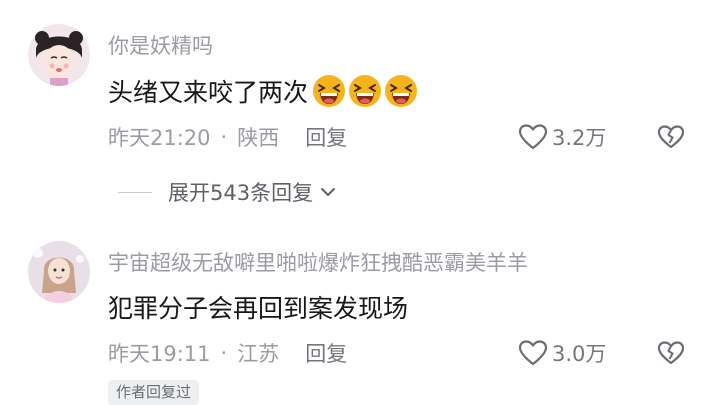 The width and height of the screenshot is (720, 405). Describe the element at coordinates (328, 192) in the screenshot. I see `chevron-down-icon` at that location.